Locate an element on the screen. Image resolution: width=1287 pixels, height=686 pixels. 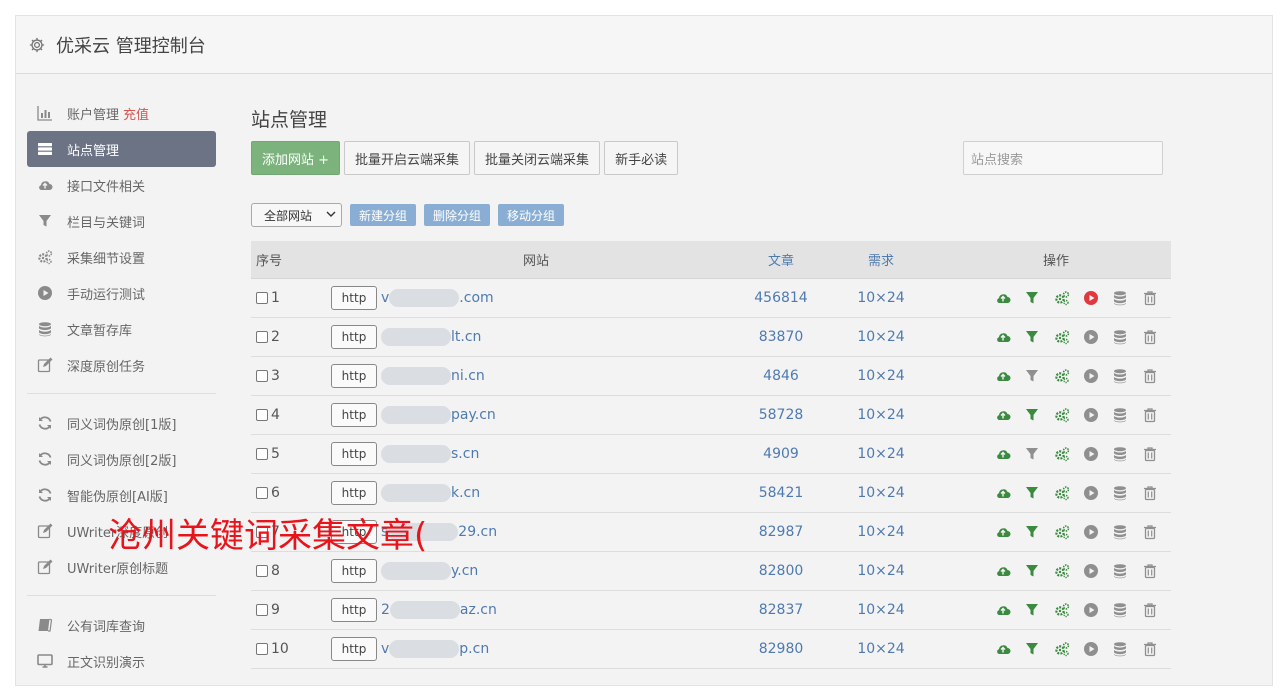
site-domain-link: y.cn is located at coordinates (429, 571).